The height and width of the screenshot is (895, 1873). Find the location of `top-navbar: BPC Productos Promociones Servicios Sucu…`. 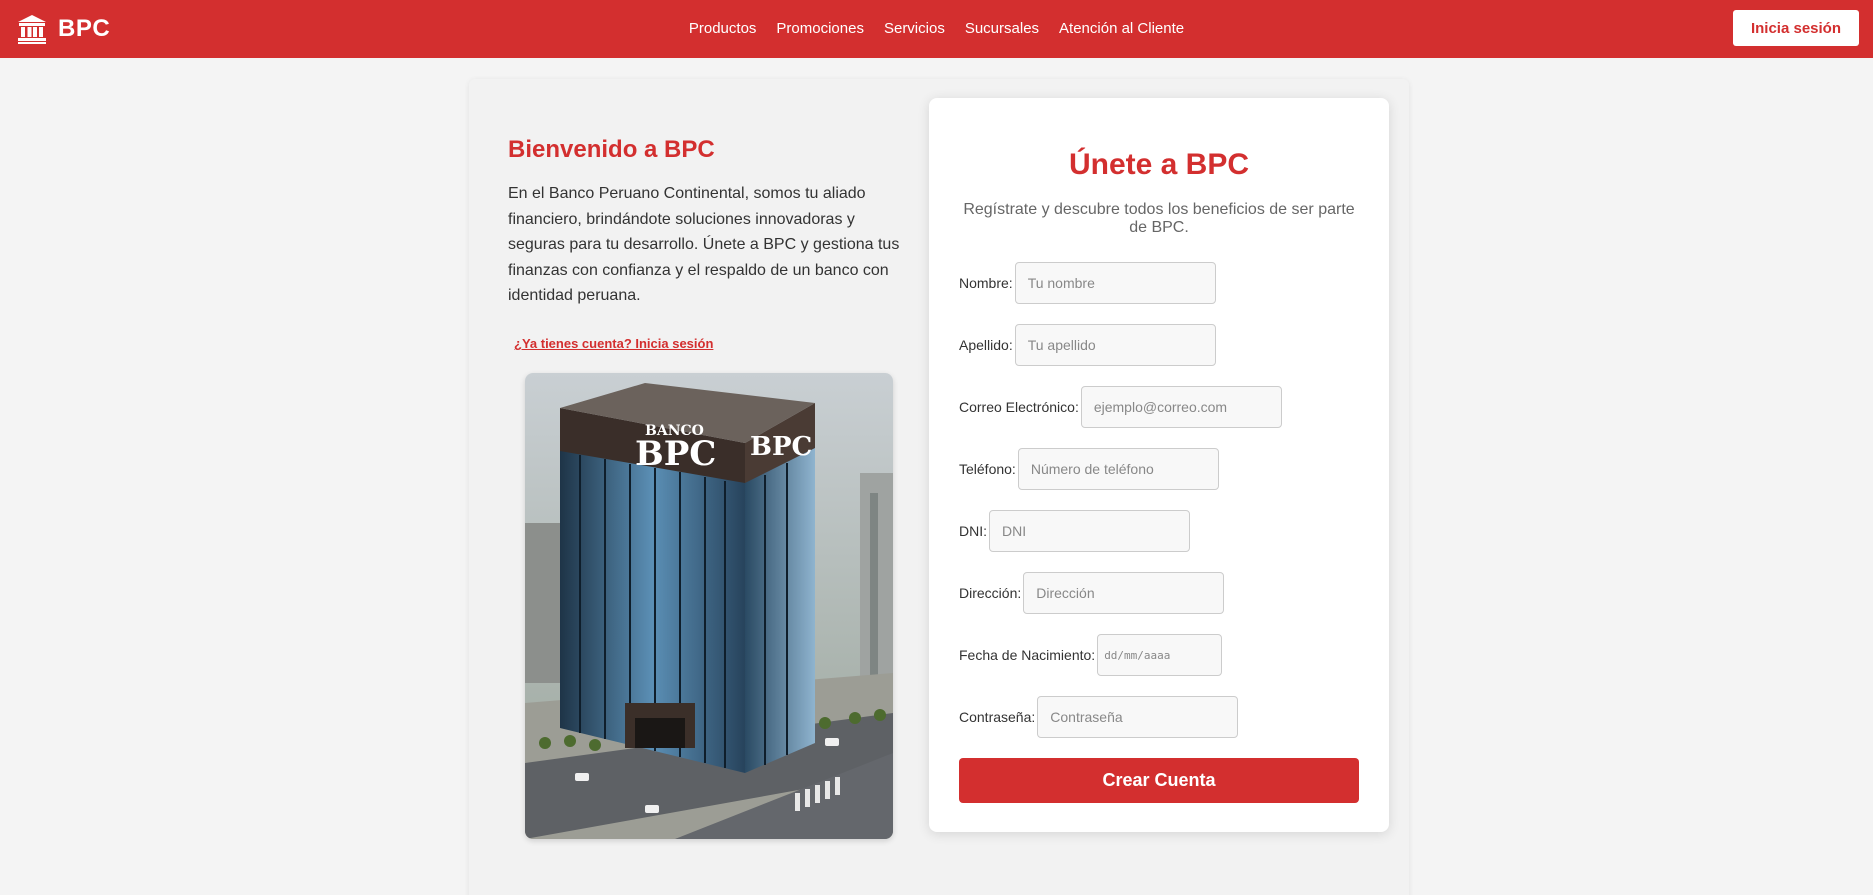

top-navbar: BPC Productos Promociones Servicios Sucu… is located at coordinates (936, 29).